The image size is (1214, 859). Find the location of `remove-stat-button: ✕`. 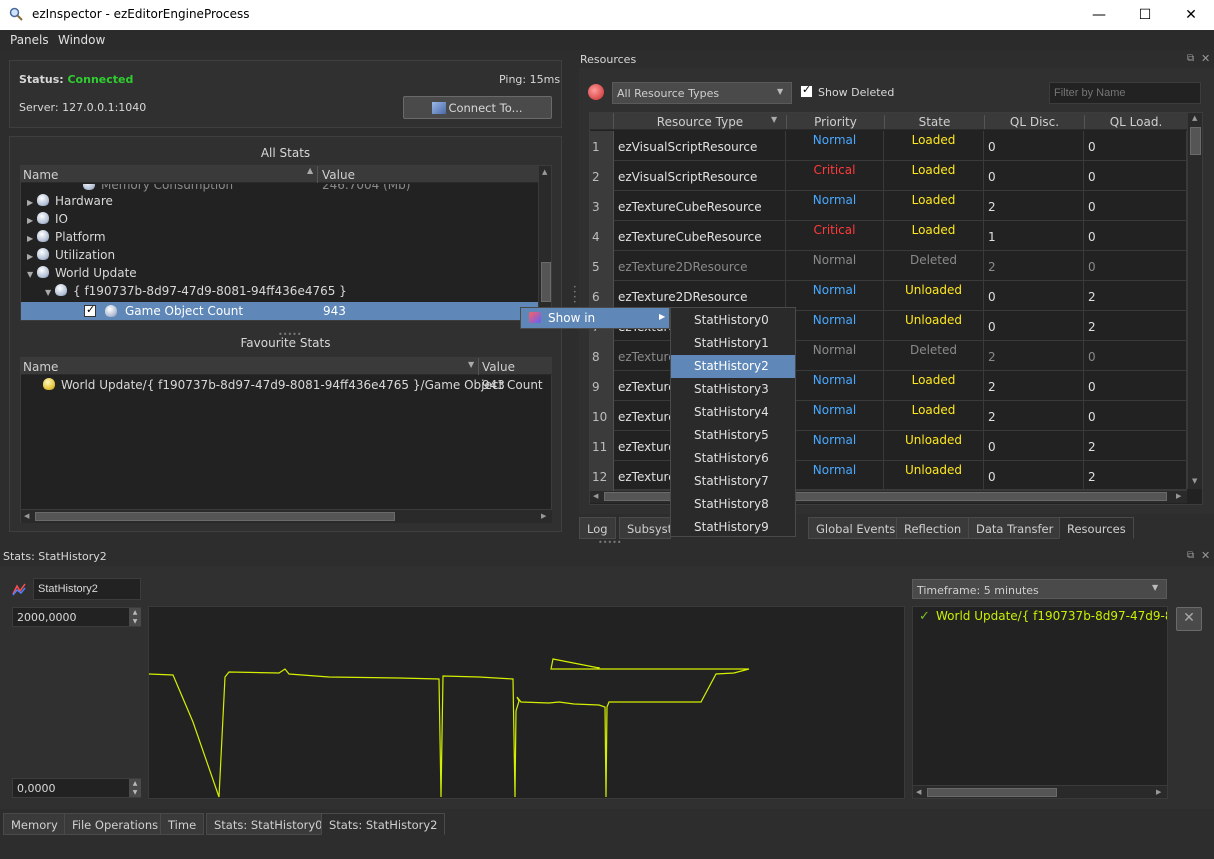

remove-stat-button: ✕ is located at coordinates (1189, 619).